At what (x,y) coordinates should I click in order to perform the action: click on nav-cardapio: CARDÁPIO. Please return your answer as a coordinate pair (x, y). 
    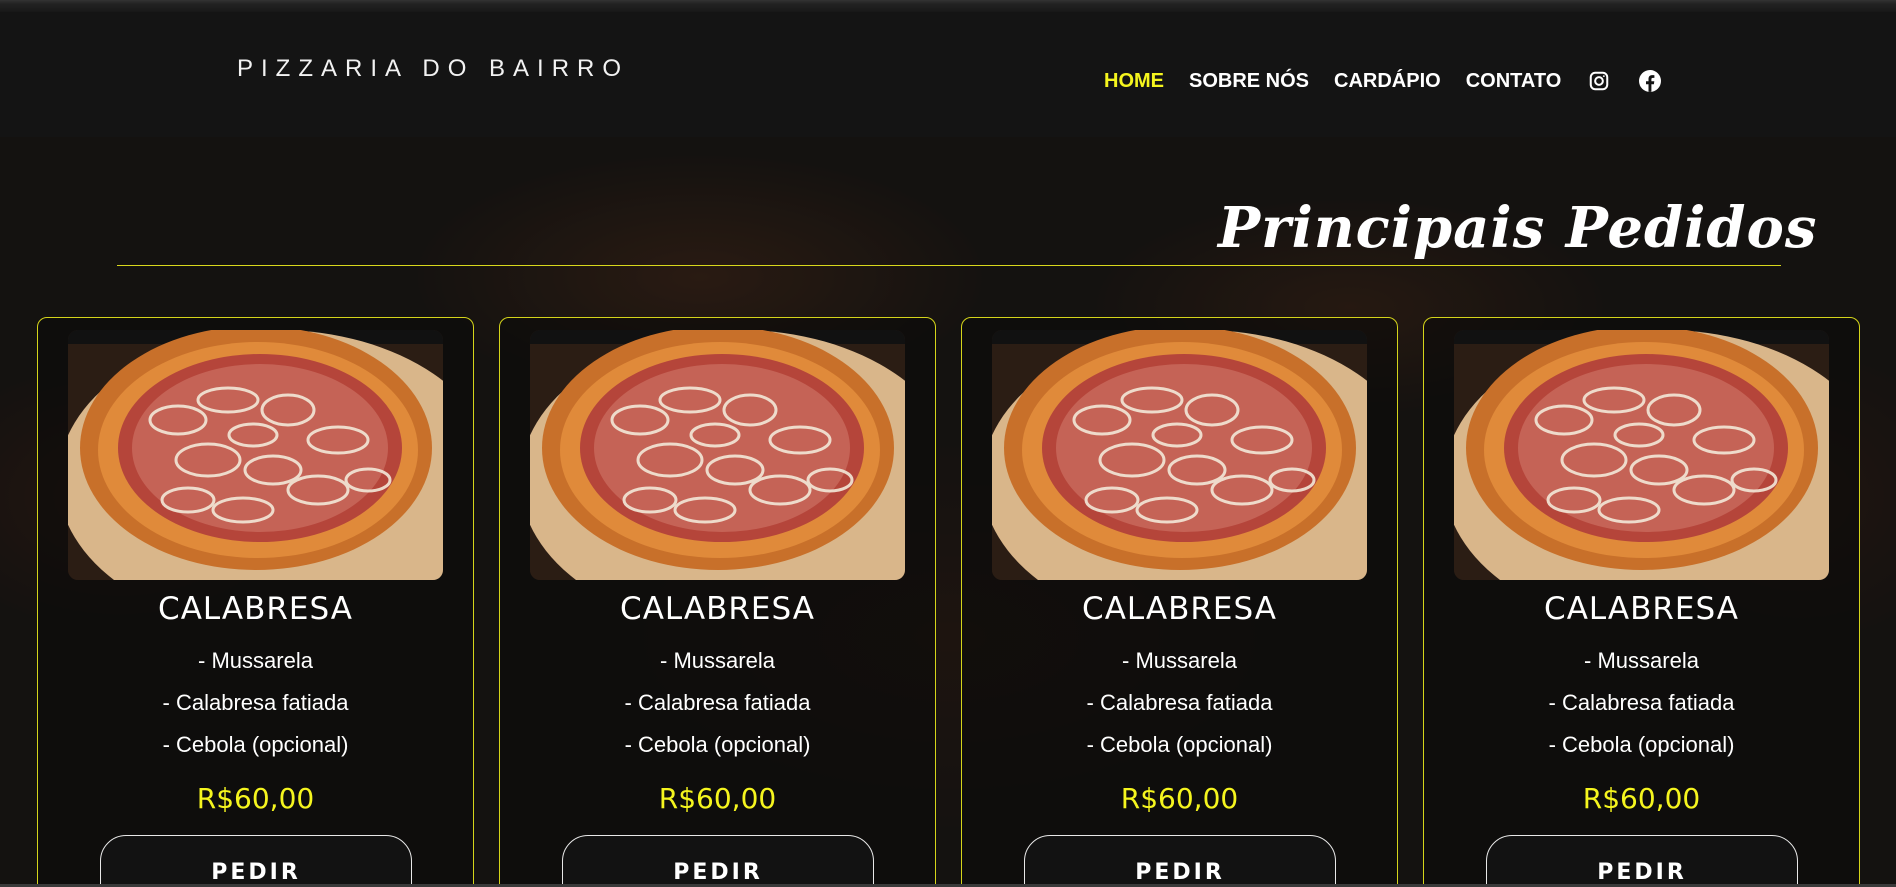
    Looking at the image, I should click on (1387, 81).